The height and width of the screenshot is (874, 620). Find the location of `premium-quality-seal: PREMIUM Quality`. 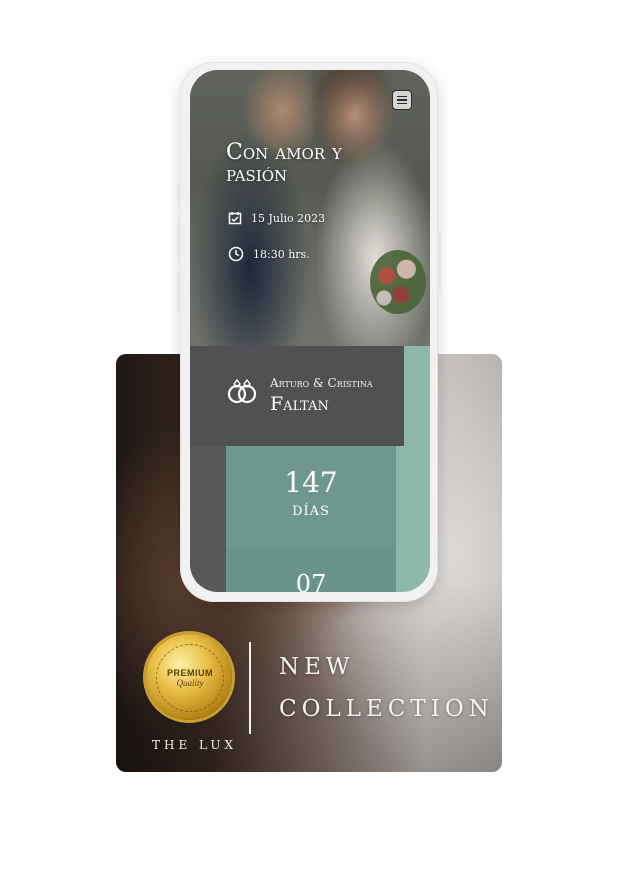

premium-quality-seal: PREMIUM Quality is located at coordinates (189, 677).